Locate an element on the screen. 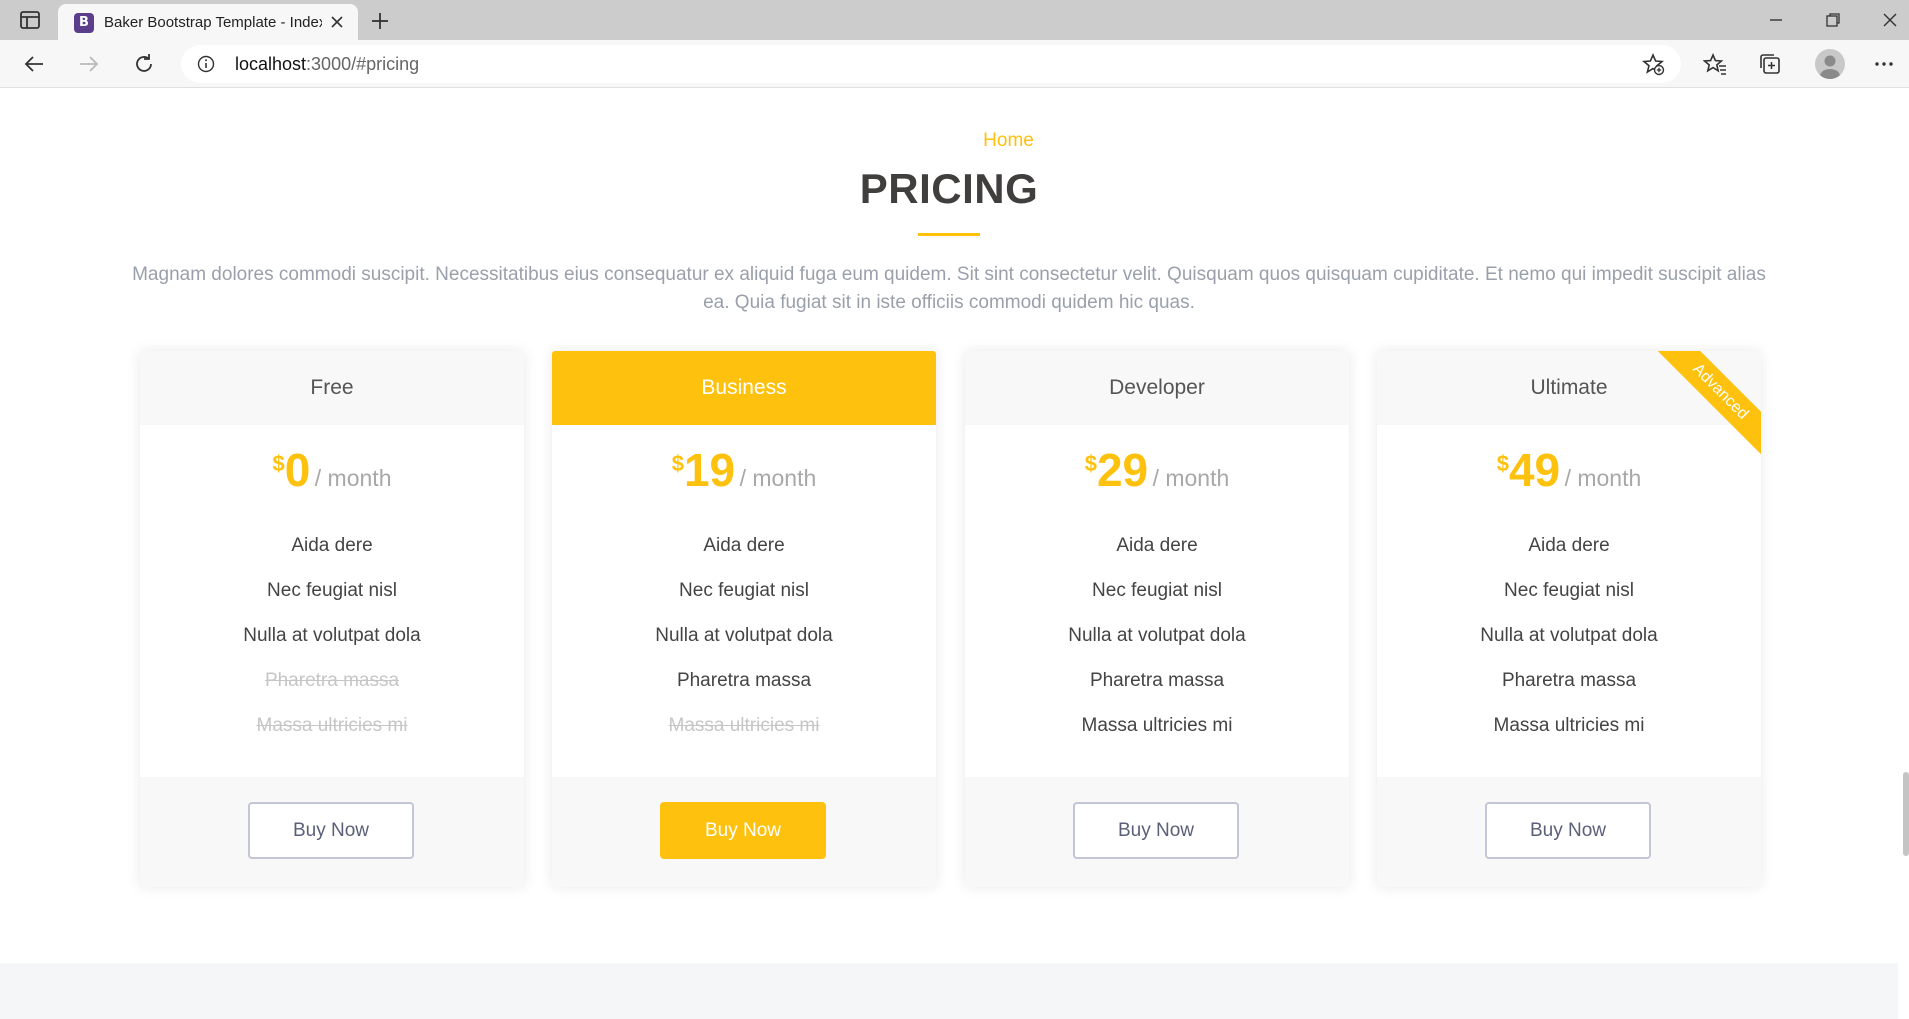 This screenshot has width=1909, height=1019. bootstrap-favicon-icon: B is located at coordinates (84, 23).